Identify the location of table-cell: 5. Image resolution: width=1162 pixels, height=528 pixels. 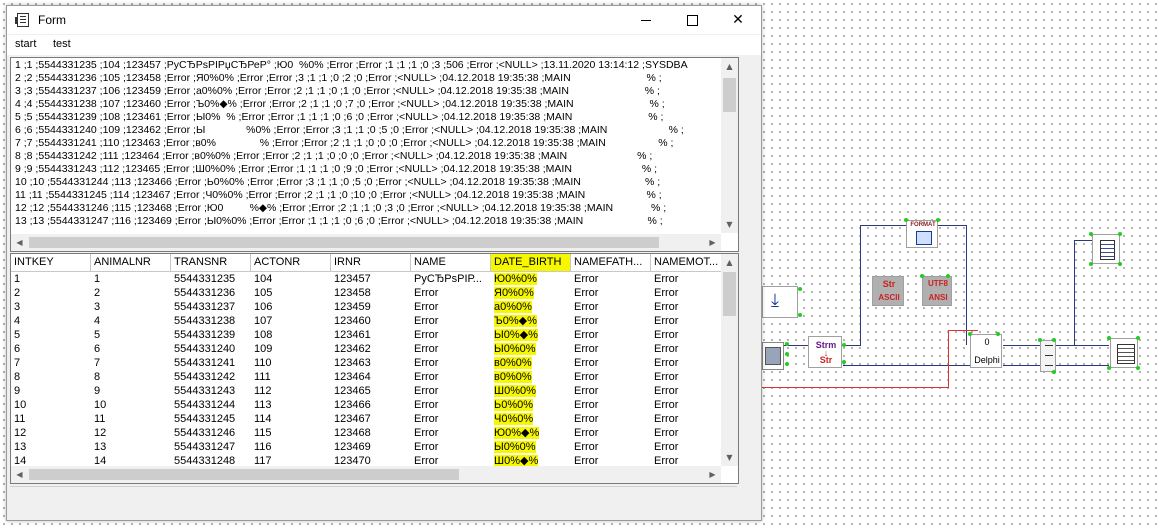
(17, 335).